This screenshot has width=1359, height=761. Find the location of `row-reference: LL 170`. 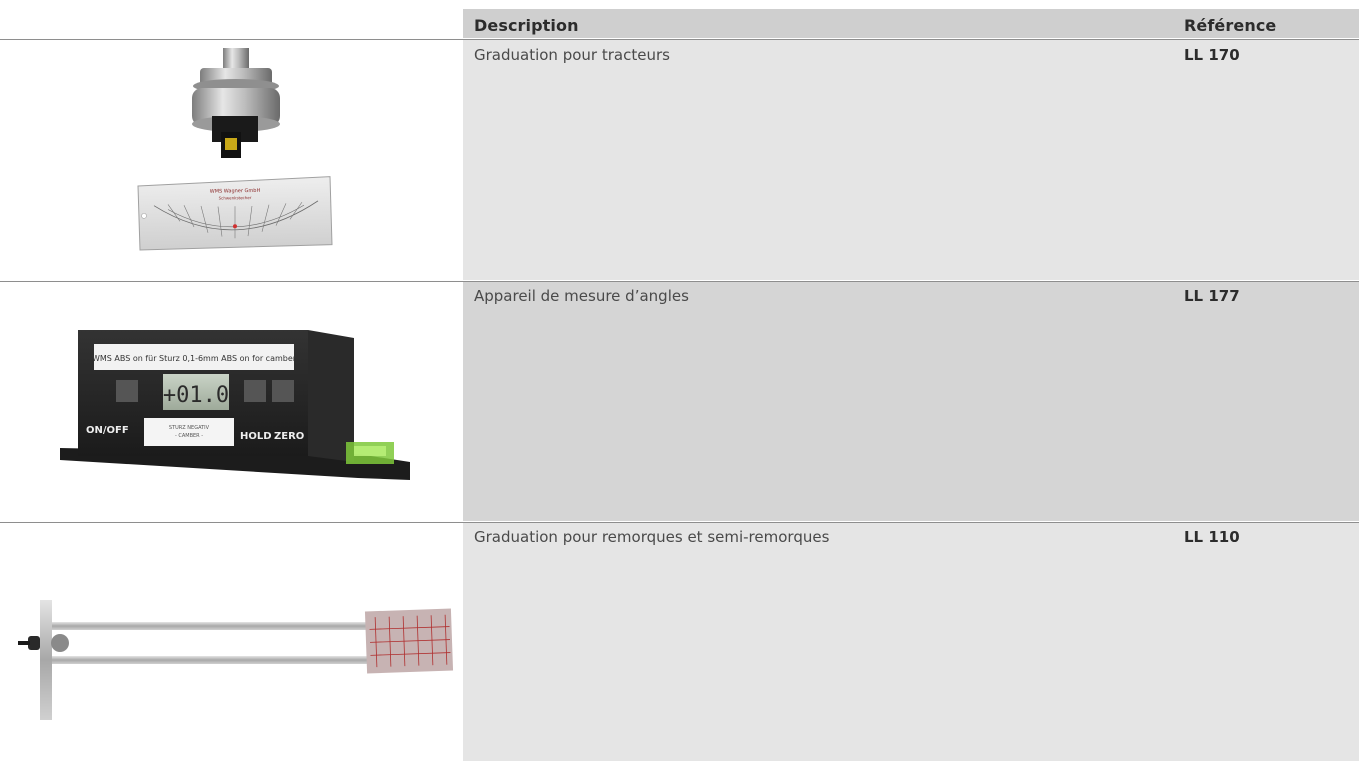

row-reference: LL 170 is located at coordinates (1212, 55).